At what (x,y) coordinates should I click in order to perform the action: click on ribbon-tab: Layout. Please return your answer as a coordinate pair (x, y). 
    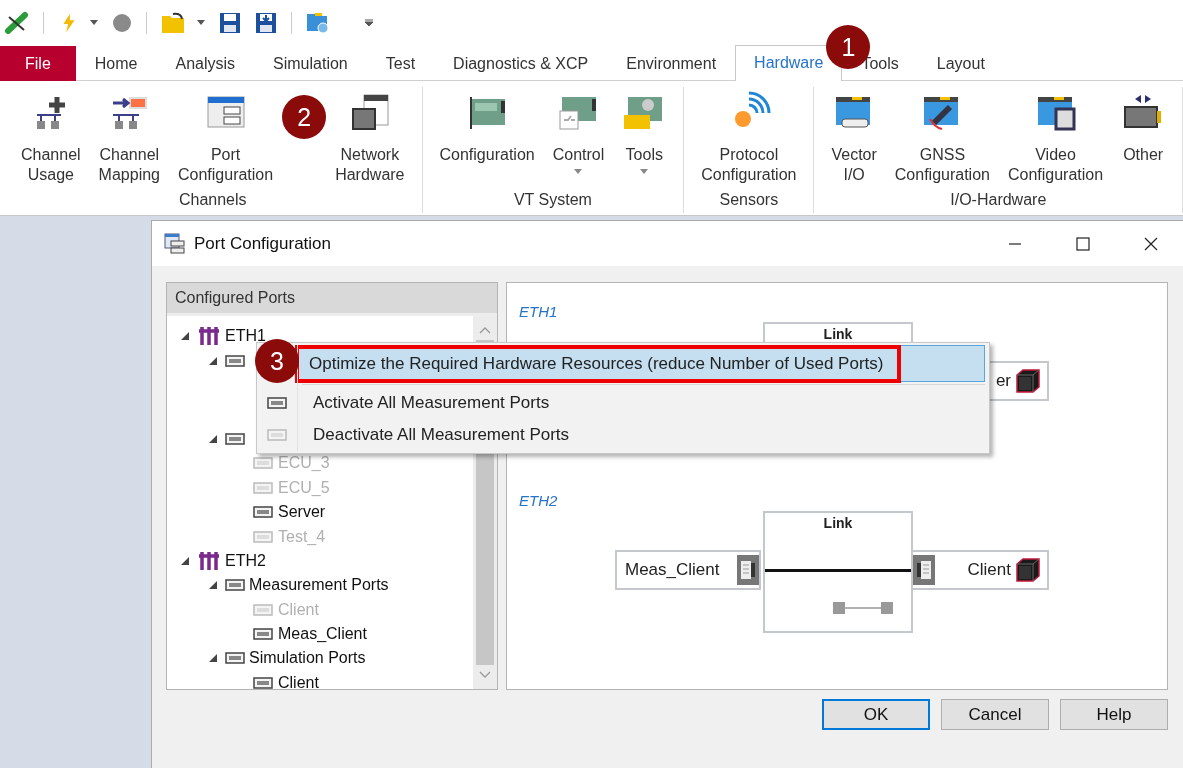
    Looking at the image, I should click on (960, 63).